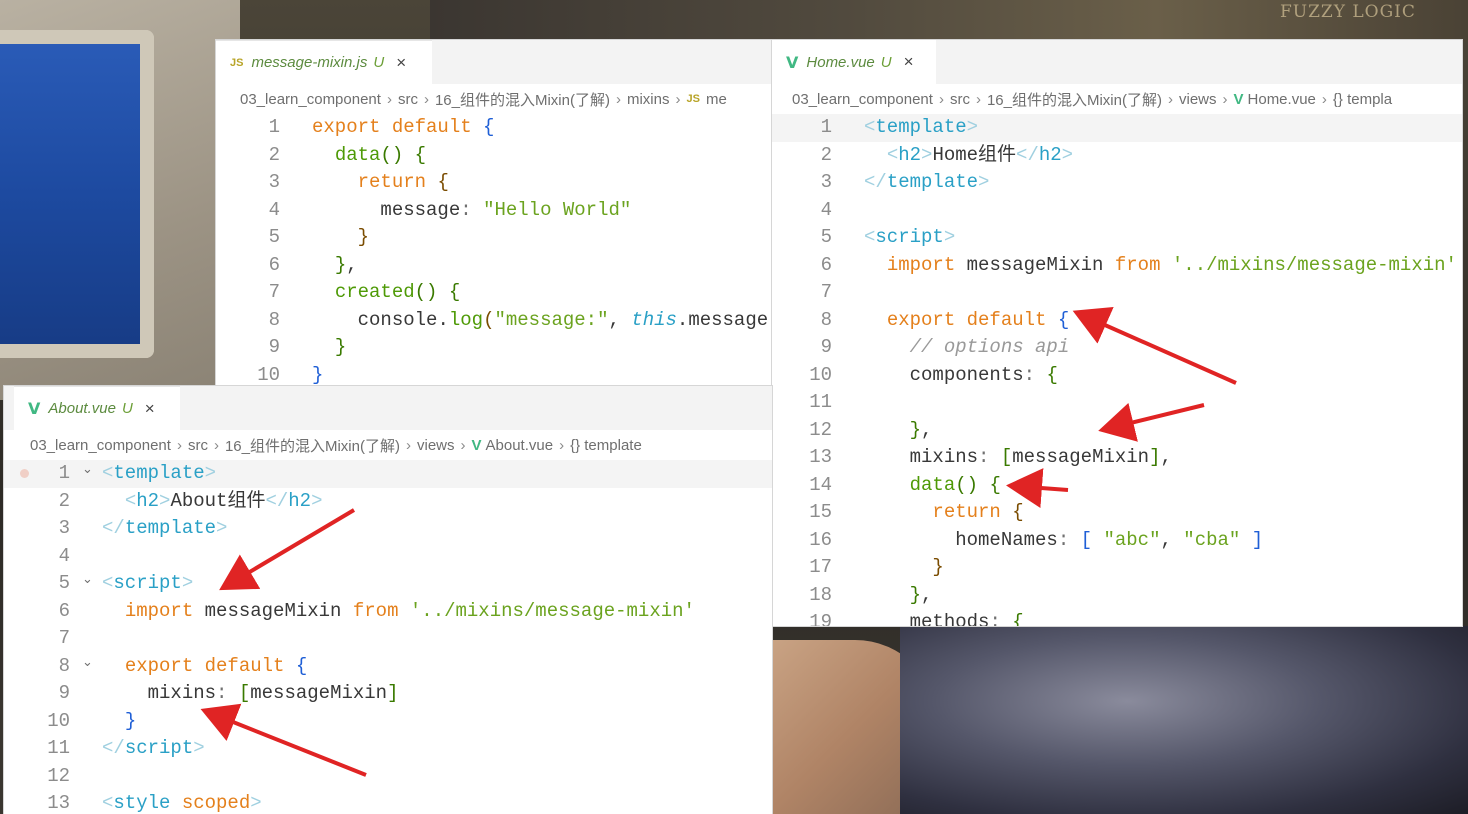  I want to click on code-line: 2 <h2>Home组件</h2>, so click(1117, 156).